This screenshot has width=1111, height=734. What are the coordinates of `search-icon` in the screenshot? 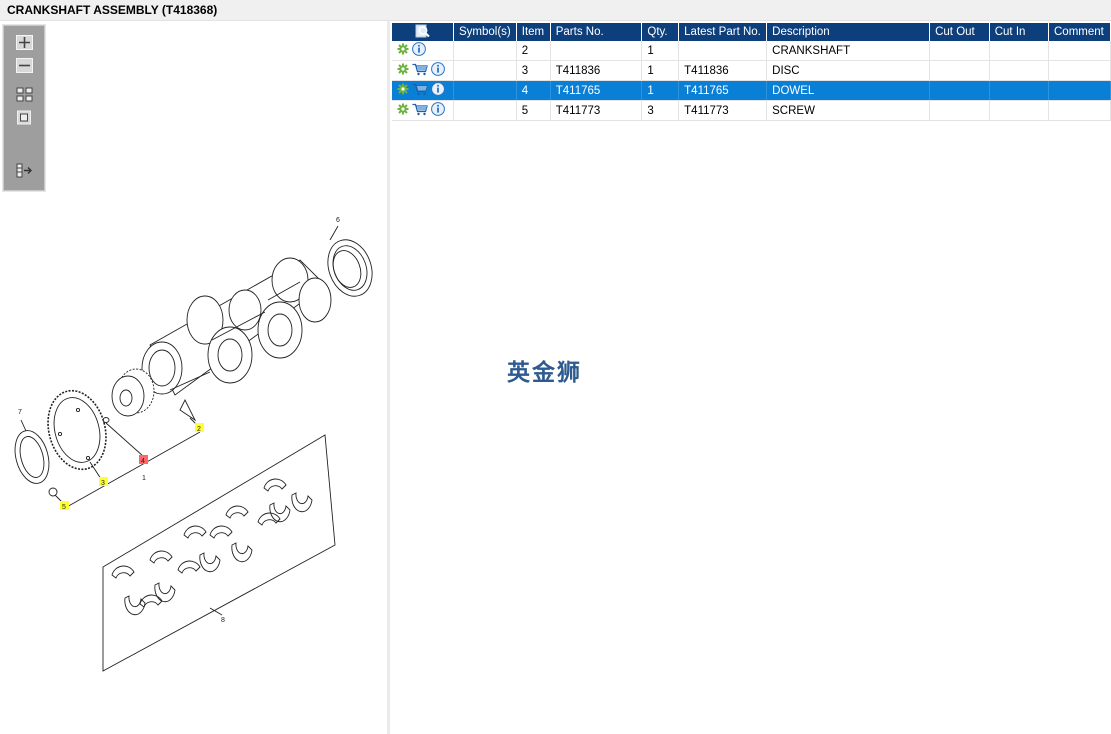 It's located at (423, 32).